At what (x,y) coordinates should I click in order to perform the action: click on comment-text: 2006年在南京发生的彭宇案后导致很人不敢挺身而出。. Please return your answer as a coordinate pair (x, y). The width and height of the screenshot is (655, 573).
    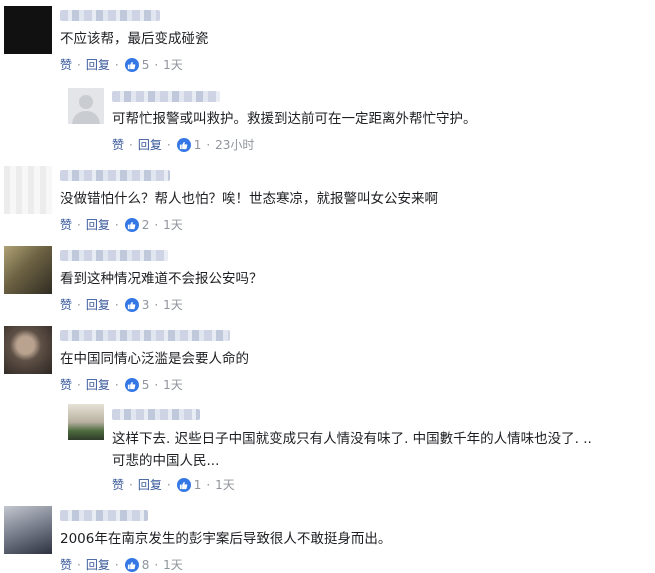
    Looking at the image, I should click on (226, 539).